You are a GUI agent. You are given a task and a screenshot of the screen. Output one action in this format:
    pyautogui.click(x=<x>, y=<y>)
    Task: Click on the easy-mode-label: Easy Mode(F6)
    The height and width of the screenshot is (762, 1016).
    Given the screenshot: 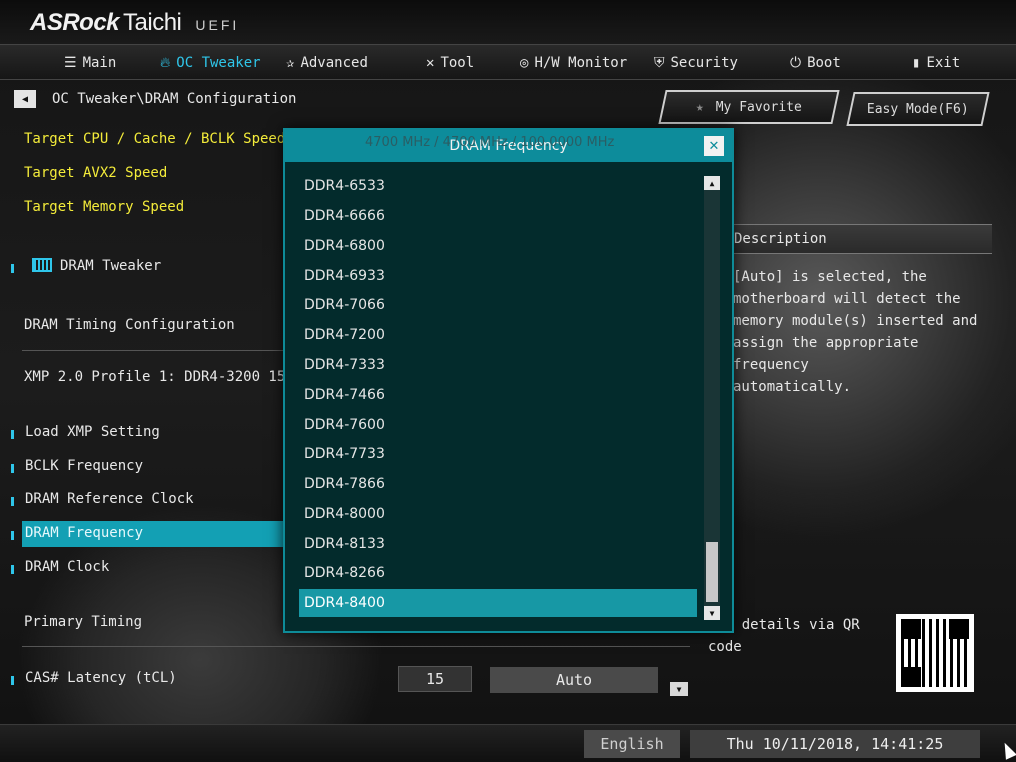 What is the action you would take?
    pyautogui.click(x=918, y=109)
    